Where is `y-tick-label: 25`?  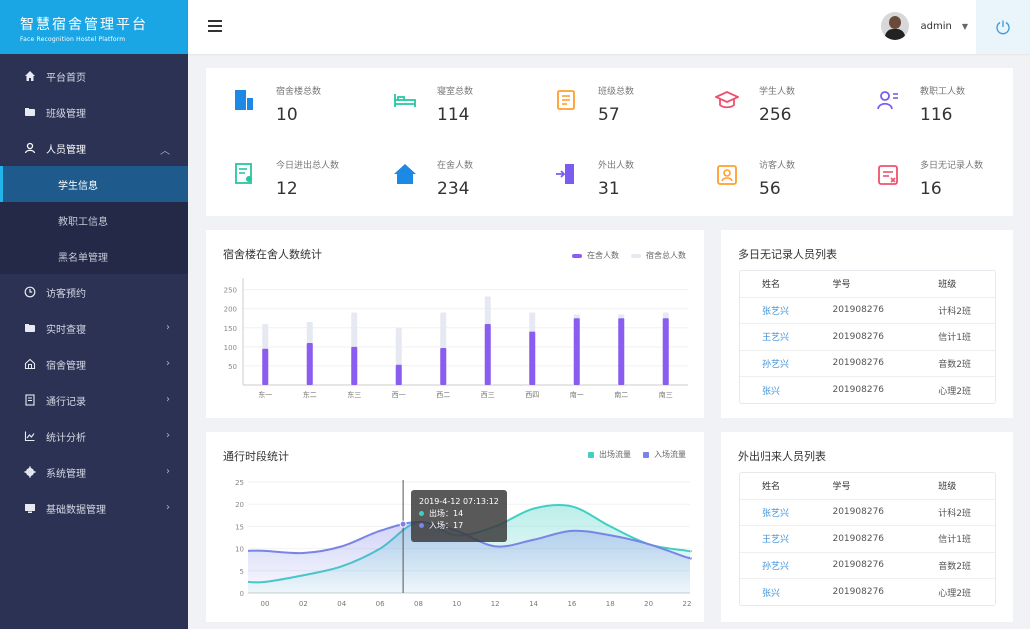
y-tick-label: 25 is located at coordinates (239, 483).